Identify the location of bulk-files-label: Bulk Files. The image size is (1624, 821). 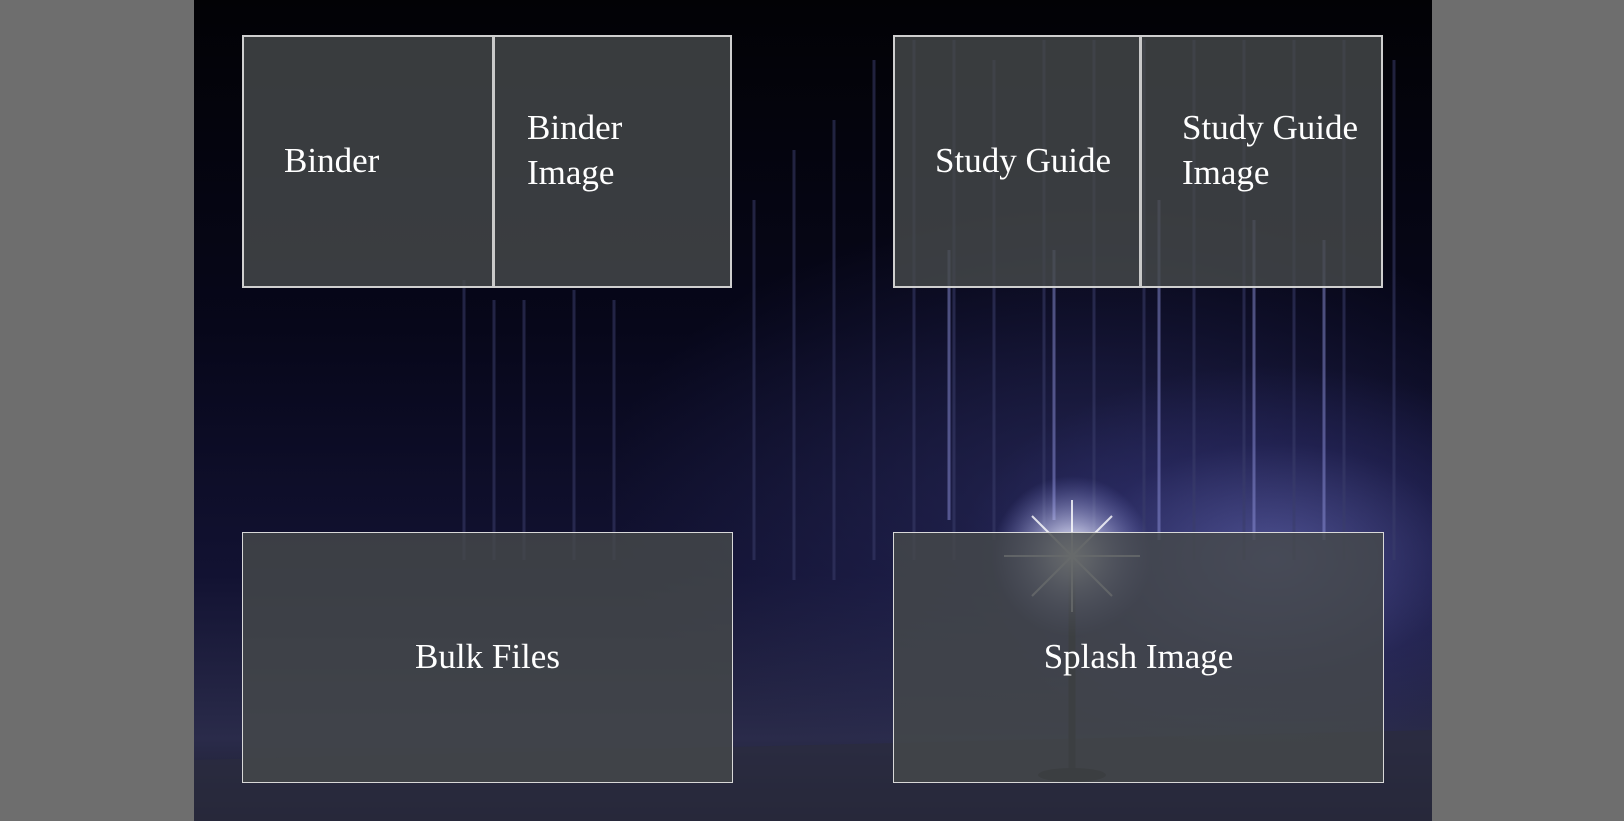
(487, 657).